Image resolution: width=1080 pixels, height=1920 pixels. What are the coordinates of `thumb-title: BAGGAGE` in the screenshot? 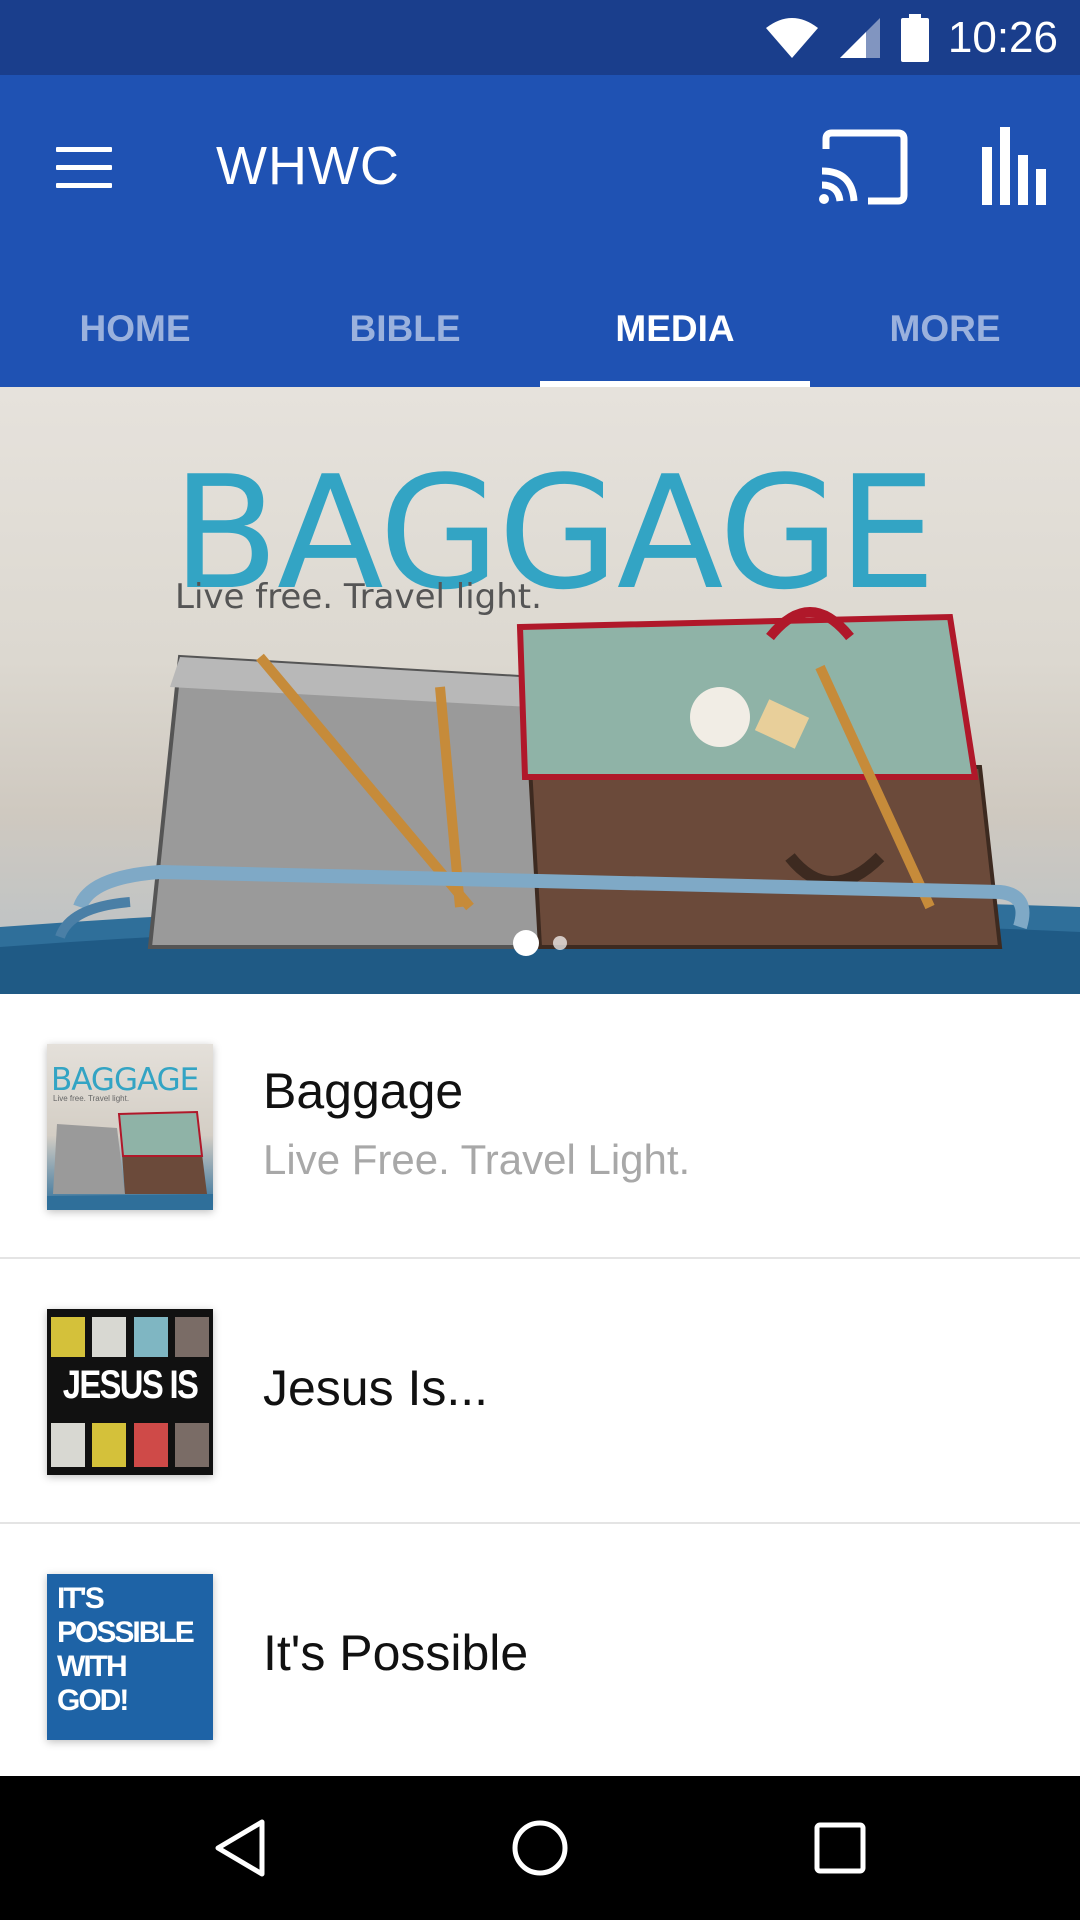 It's located at (125, 1080).